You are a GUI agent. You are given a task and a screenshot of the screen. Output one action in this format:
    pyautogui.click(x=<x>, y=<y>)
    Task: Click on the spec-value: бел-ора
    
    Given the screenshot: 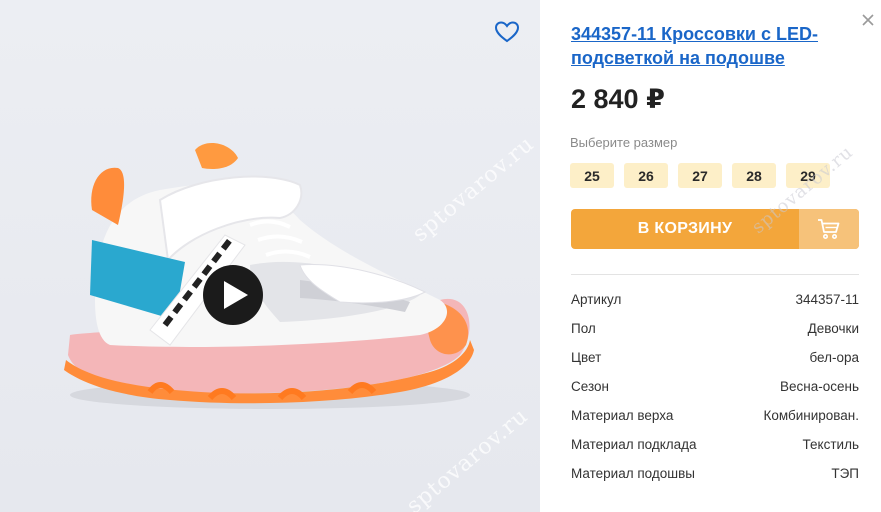 What is the action you would take?
    pyautogui.click(x=834, y=357)
    